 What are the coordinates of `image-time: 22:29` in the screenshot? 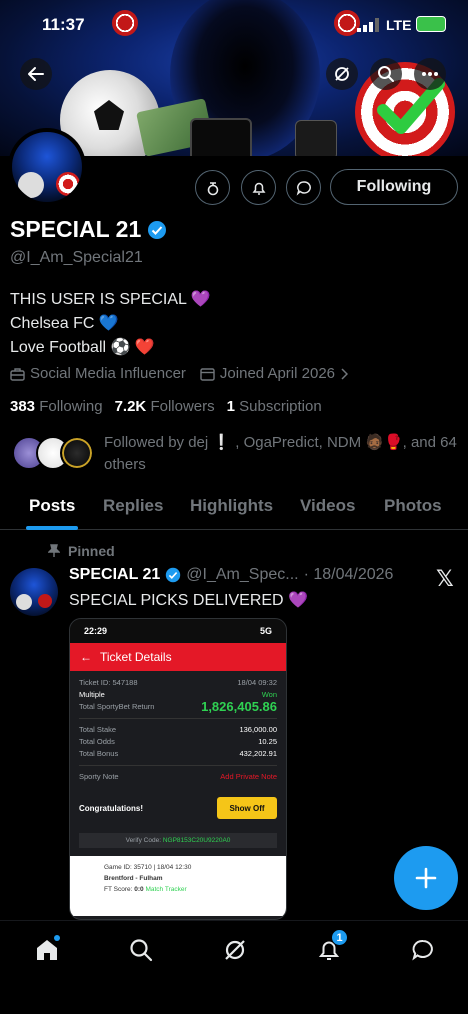 It's located at (96, 631).